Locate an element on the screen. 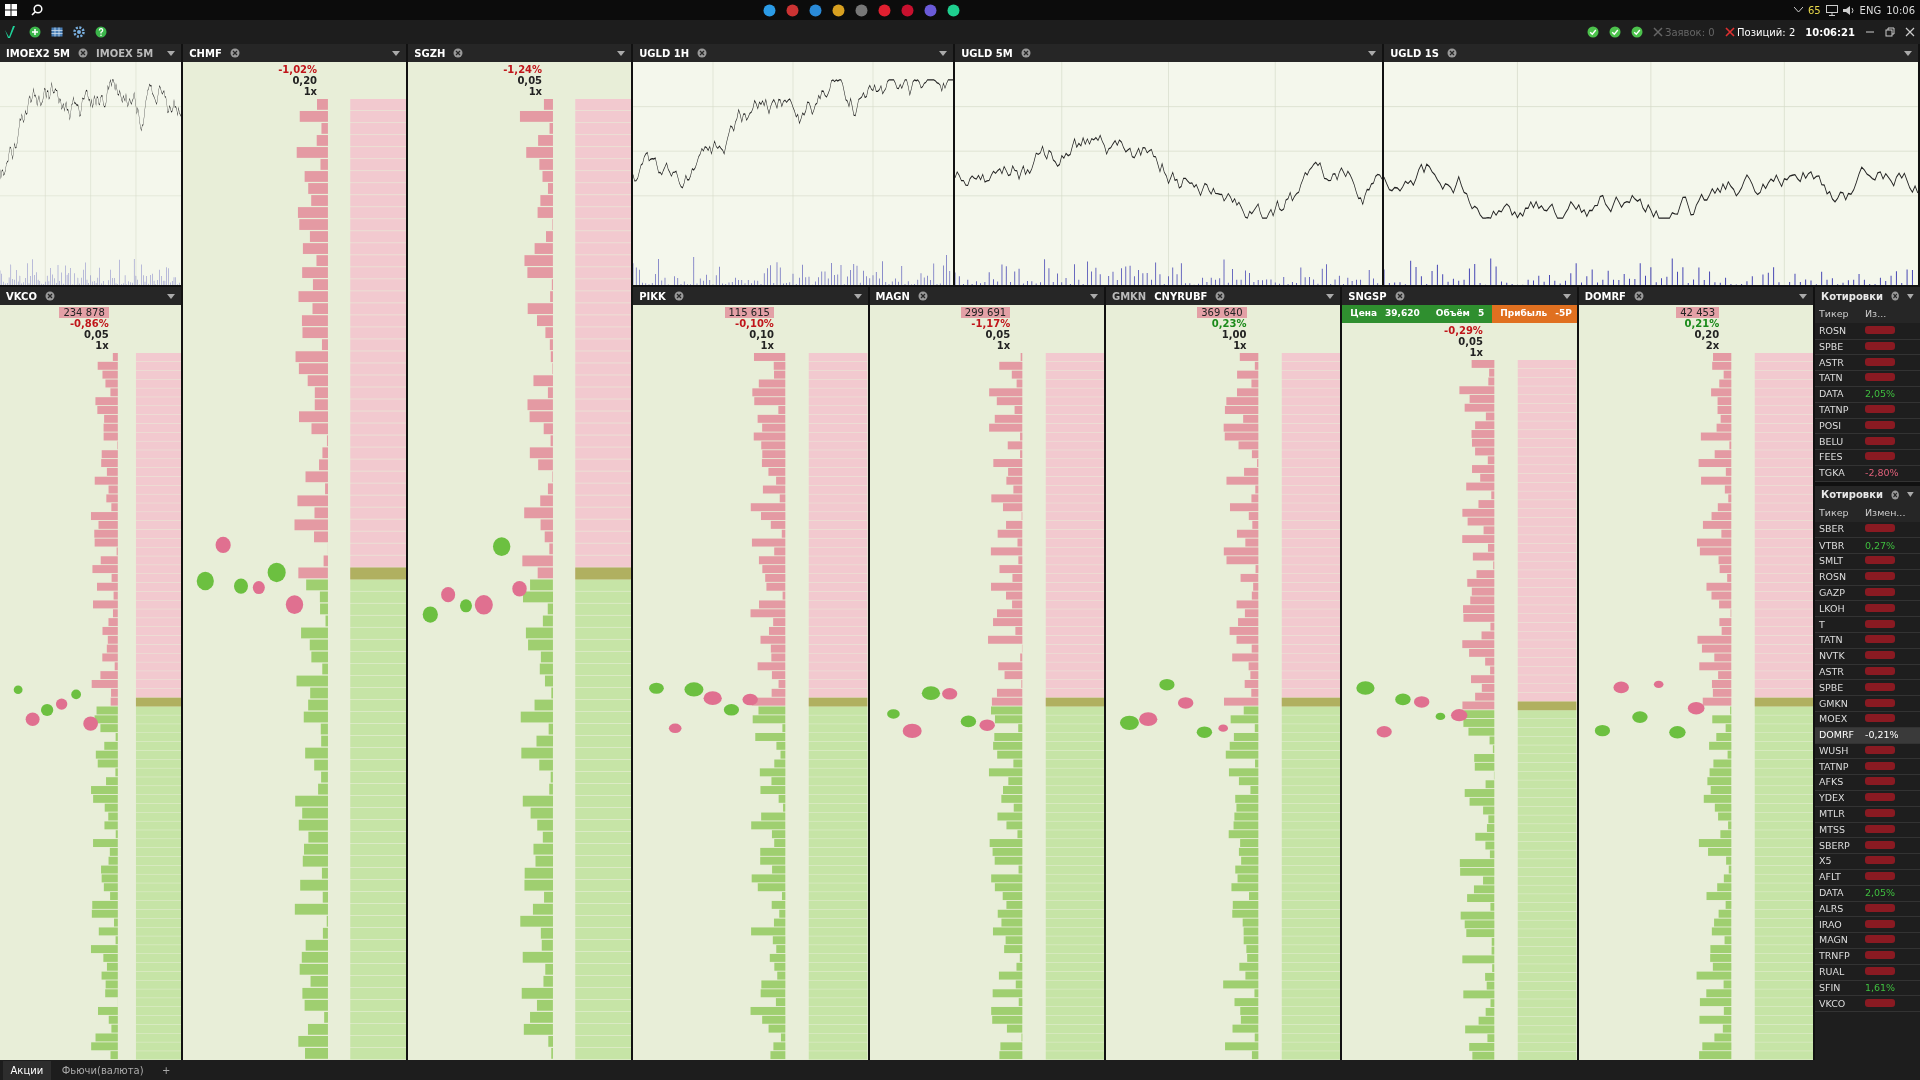  language-indicator: ENG is located at coordinates (1870, 10).